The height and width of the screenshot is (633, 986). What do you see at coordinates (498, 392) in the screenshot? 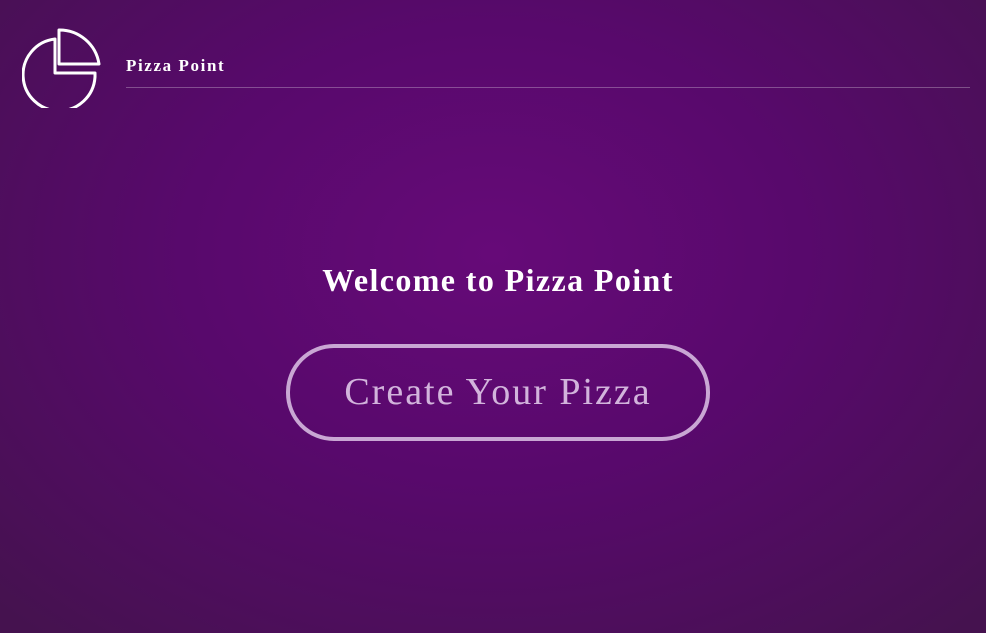
I see `create-pizza-button: Create Your Pizza` at bounding box center [498, 392].